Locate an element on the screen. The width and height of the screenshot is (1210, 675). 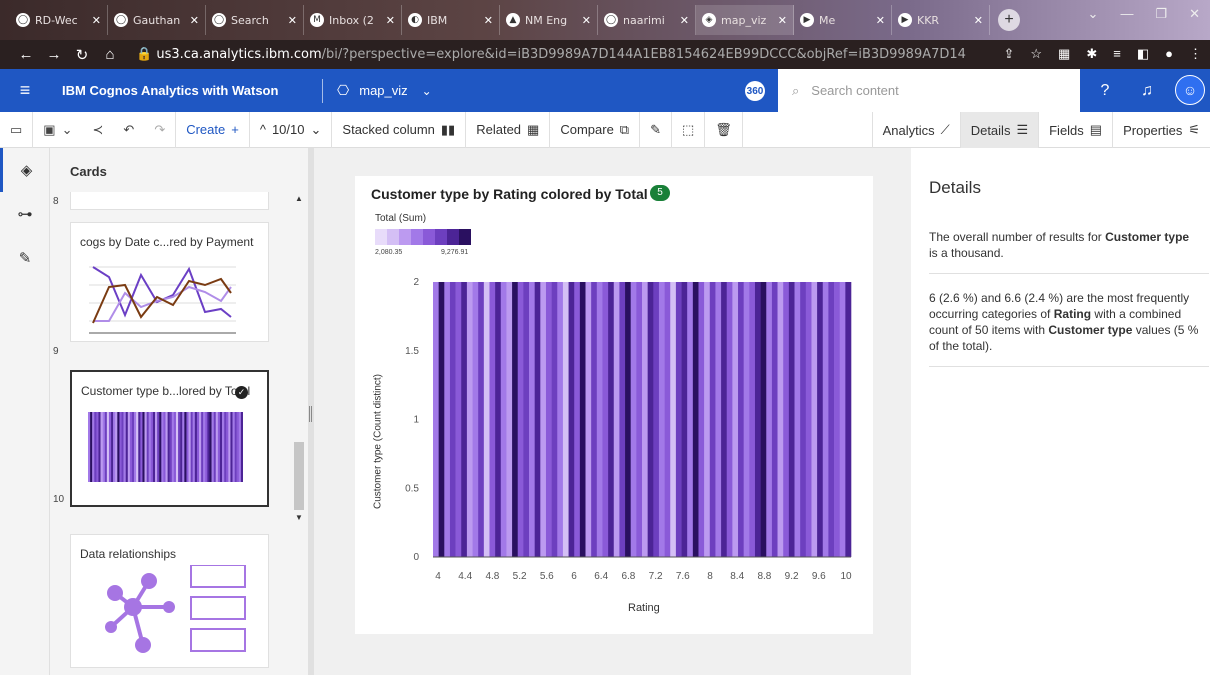
properties-button: Properties ⚟ is located at coordinates (1161, 130).